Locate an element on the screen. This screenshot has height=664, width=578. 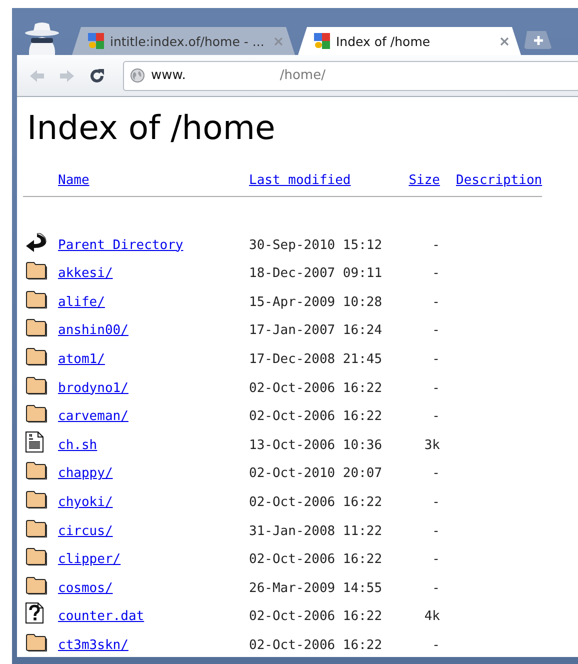
file-link: alife/ is located at coordinates (81, 302).